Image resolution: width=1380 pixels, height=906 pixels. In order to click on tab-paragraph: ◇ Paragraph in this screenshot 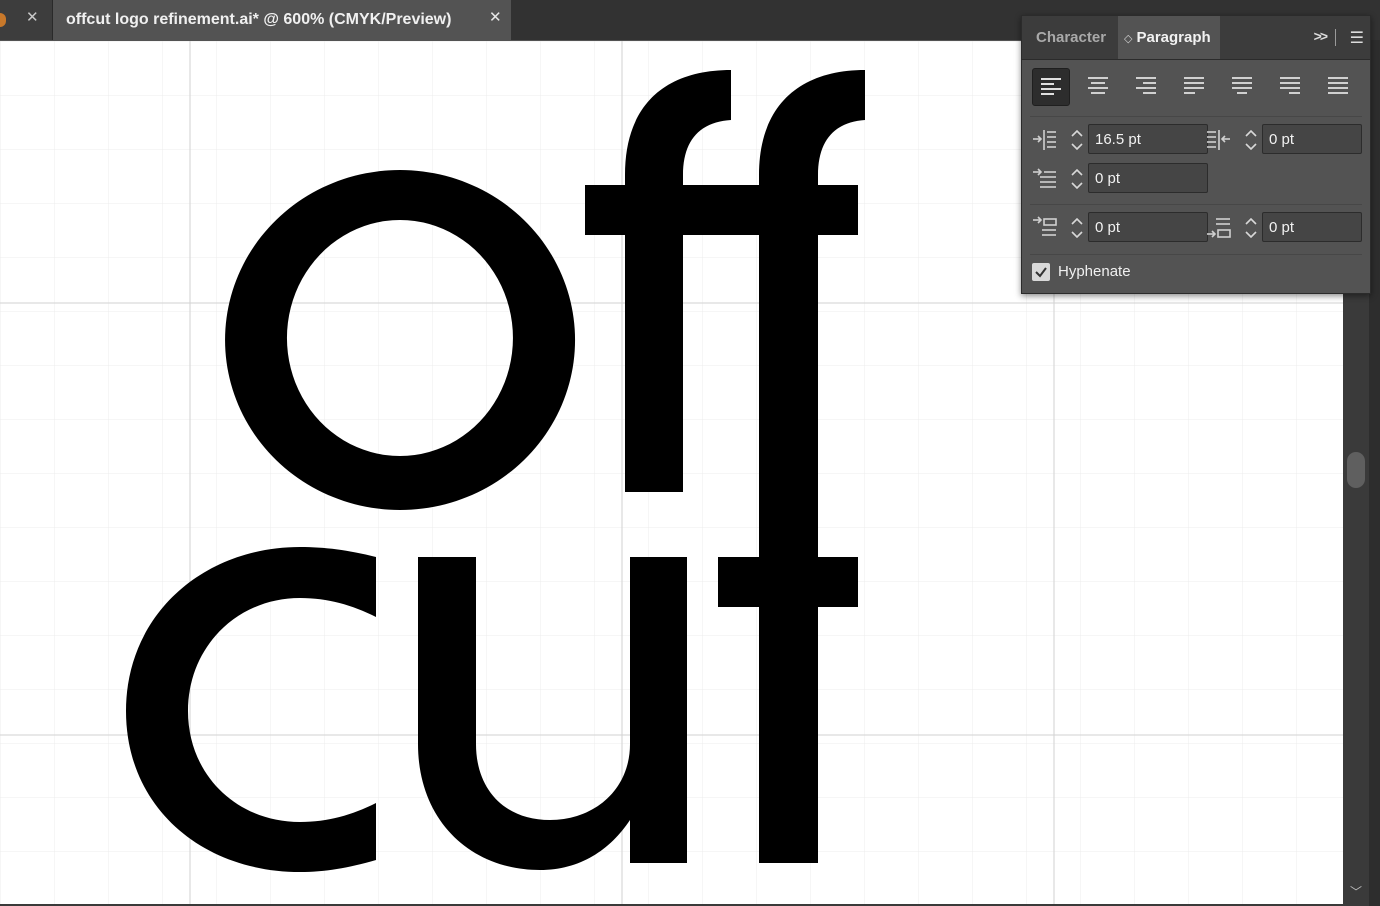, I will do `click(1169, 37)`.